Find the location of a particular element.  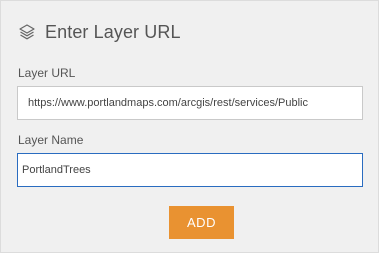

layer-url-label: Layer URL is located at coordinates (47, 73).